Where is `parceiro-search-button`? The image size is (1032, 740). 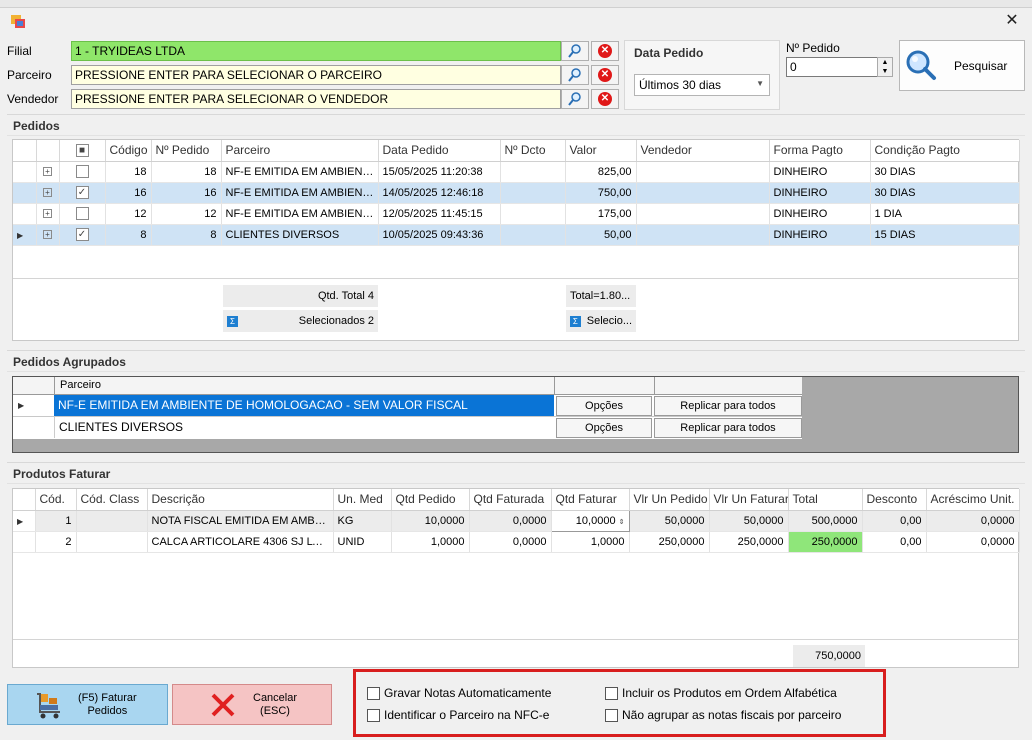
parceiro-search-button is located at coordinates (575, 75).